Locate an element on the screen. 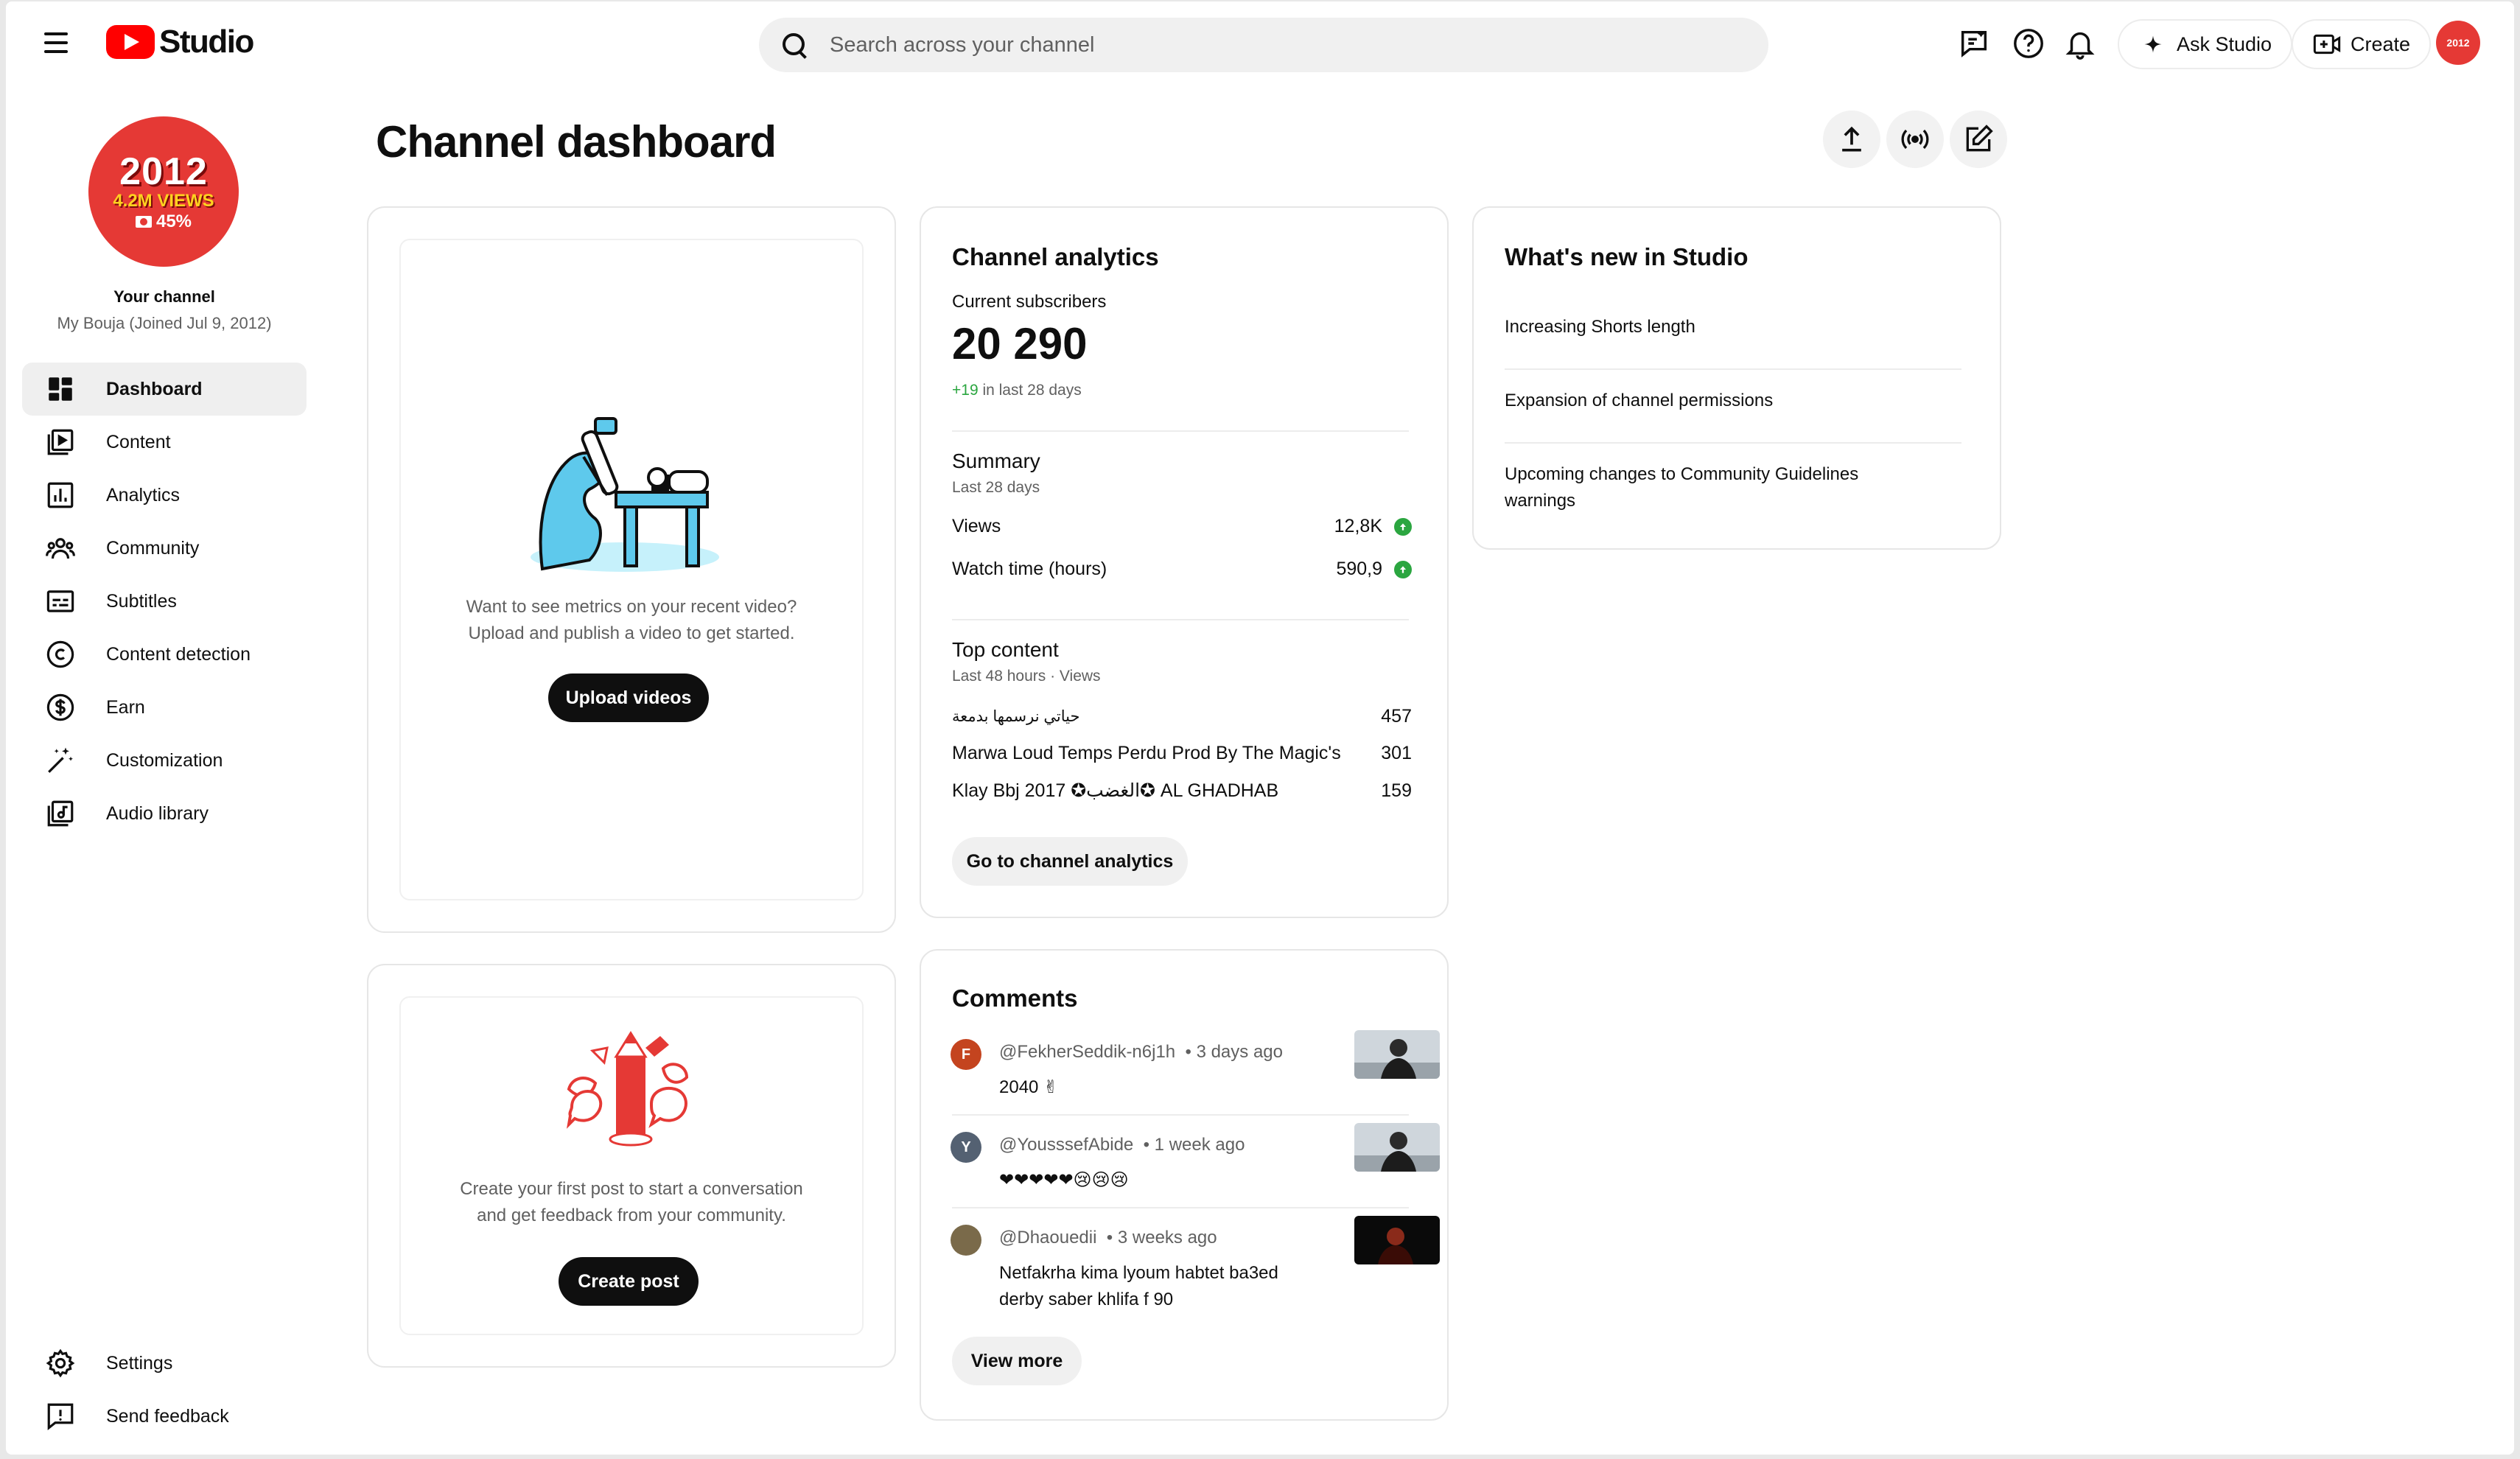 This screenshot has width=2520, height=1459. upload-videos-button: Upload videos is located at coordinates (628, 697).